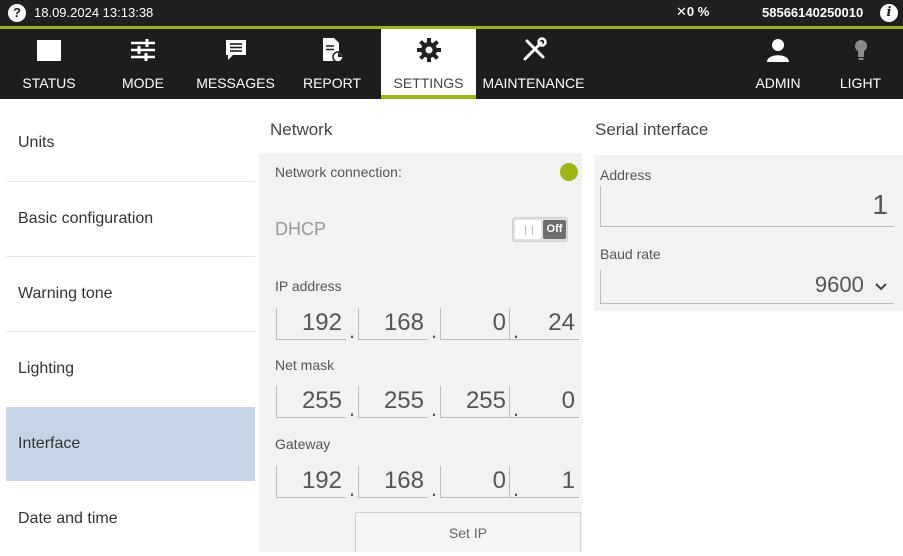 This screenshot has height=556, width=903. I want to click on message-icon, so click(235, 50).